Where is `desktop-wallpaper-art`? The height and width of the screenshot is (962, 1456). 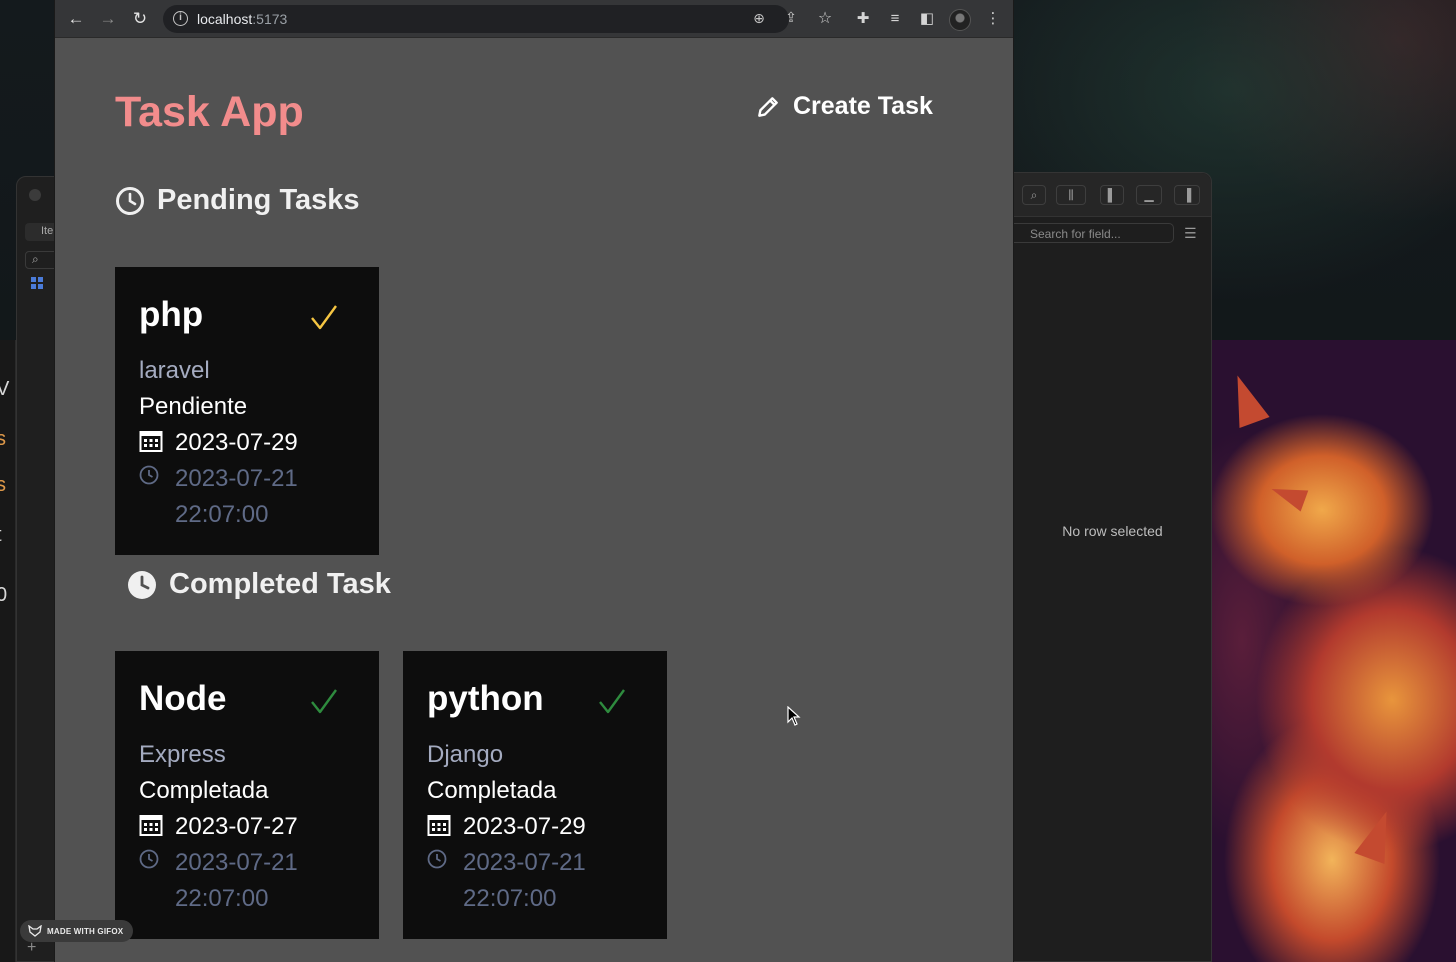
desktop-wallpaper-art is located at coordinates (1334, 651).